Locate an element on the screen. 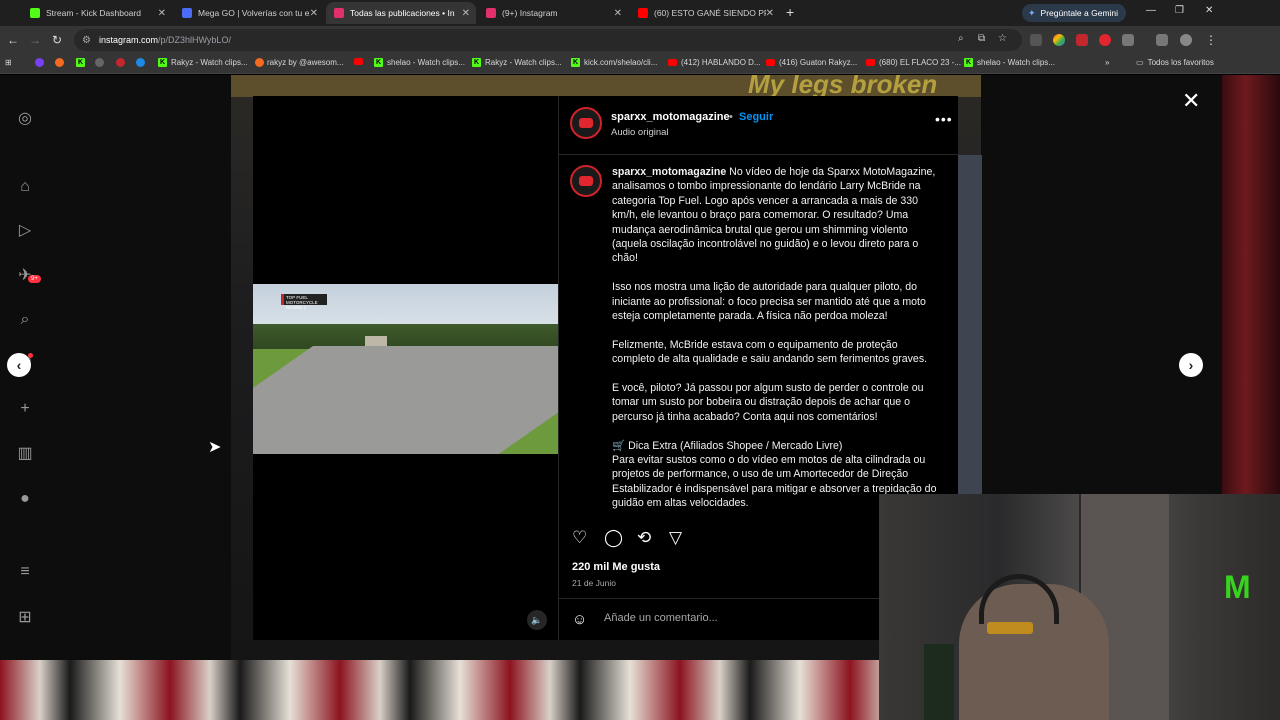 Image resolution: width=1280 pixels, height=720 pixels. profile-icon: ● is located at coordinates (25, 499).